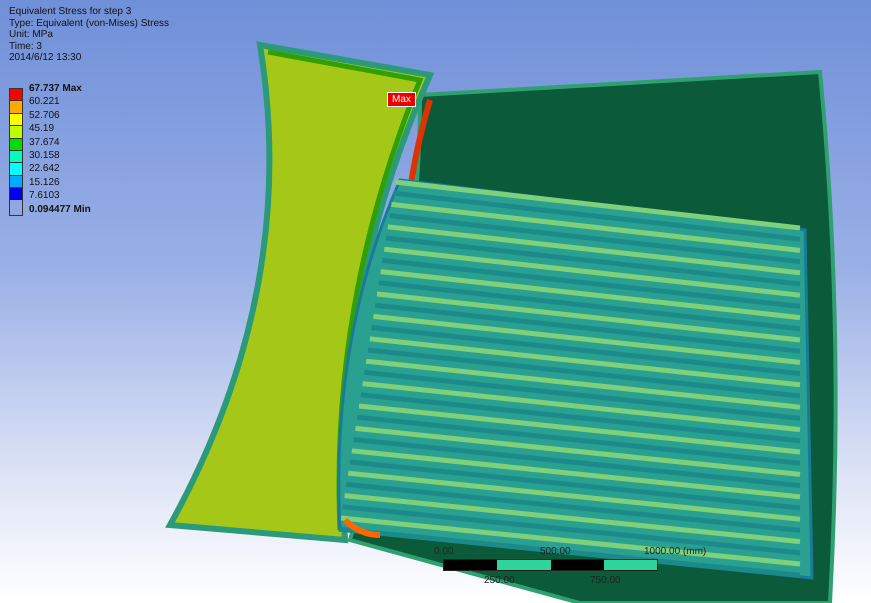  What do you see at coordinates (56, 89) in the screenshot?
I see `legend-value: 67.737 Max` at bounding box center [56, 89].